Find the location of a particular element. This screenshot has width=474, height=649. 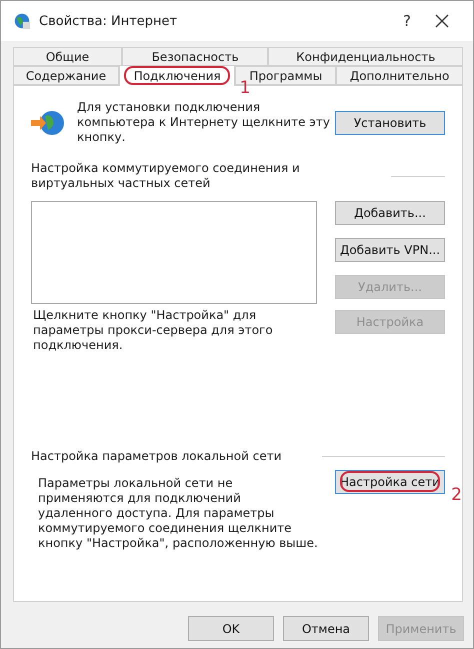

proxy-description: Щелкните кнопку "Настройка" для параметры прокси-сервера для этого подключения. is located at coordinates (153, 330).